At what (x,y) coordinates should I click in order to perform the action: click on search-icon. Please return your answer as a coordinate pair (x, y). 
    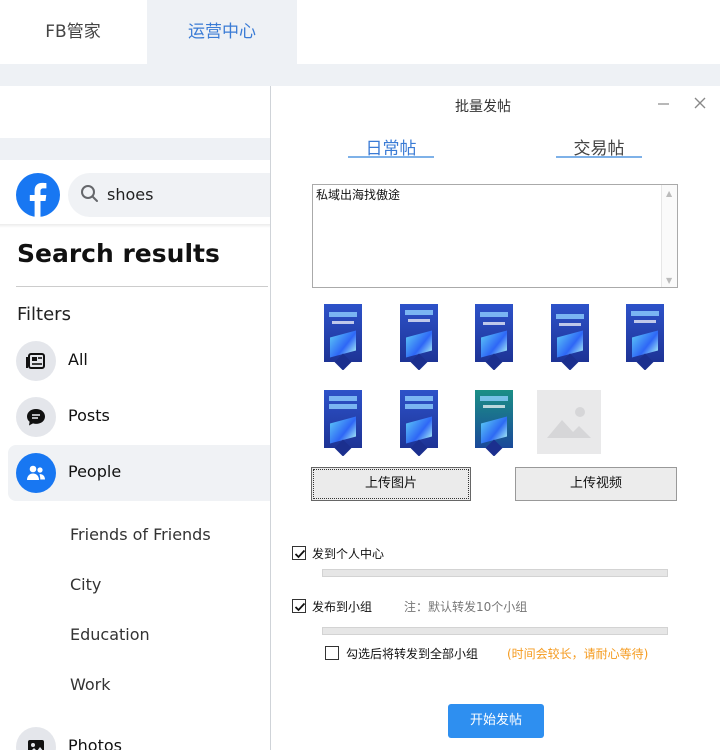
    Looking at the image, I should click on (90, 196).